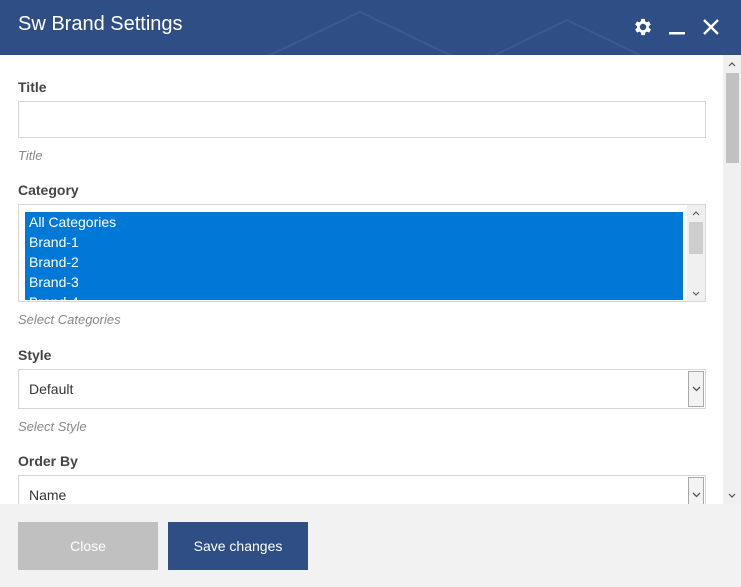 This screenshot has height=587, width=741. I want to click on category-description: Select Categories, so click(69, 319).